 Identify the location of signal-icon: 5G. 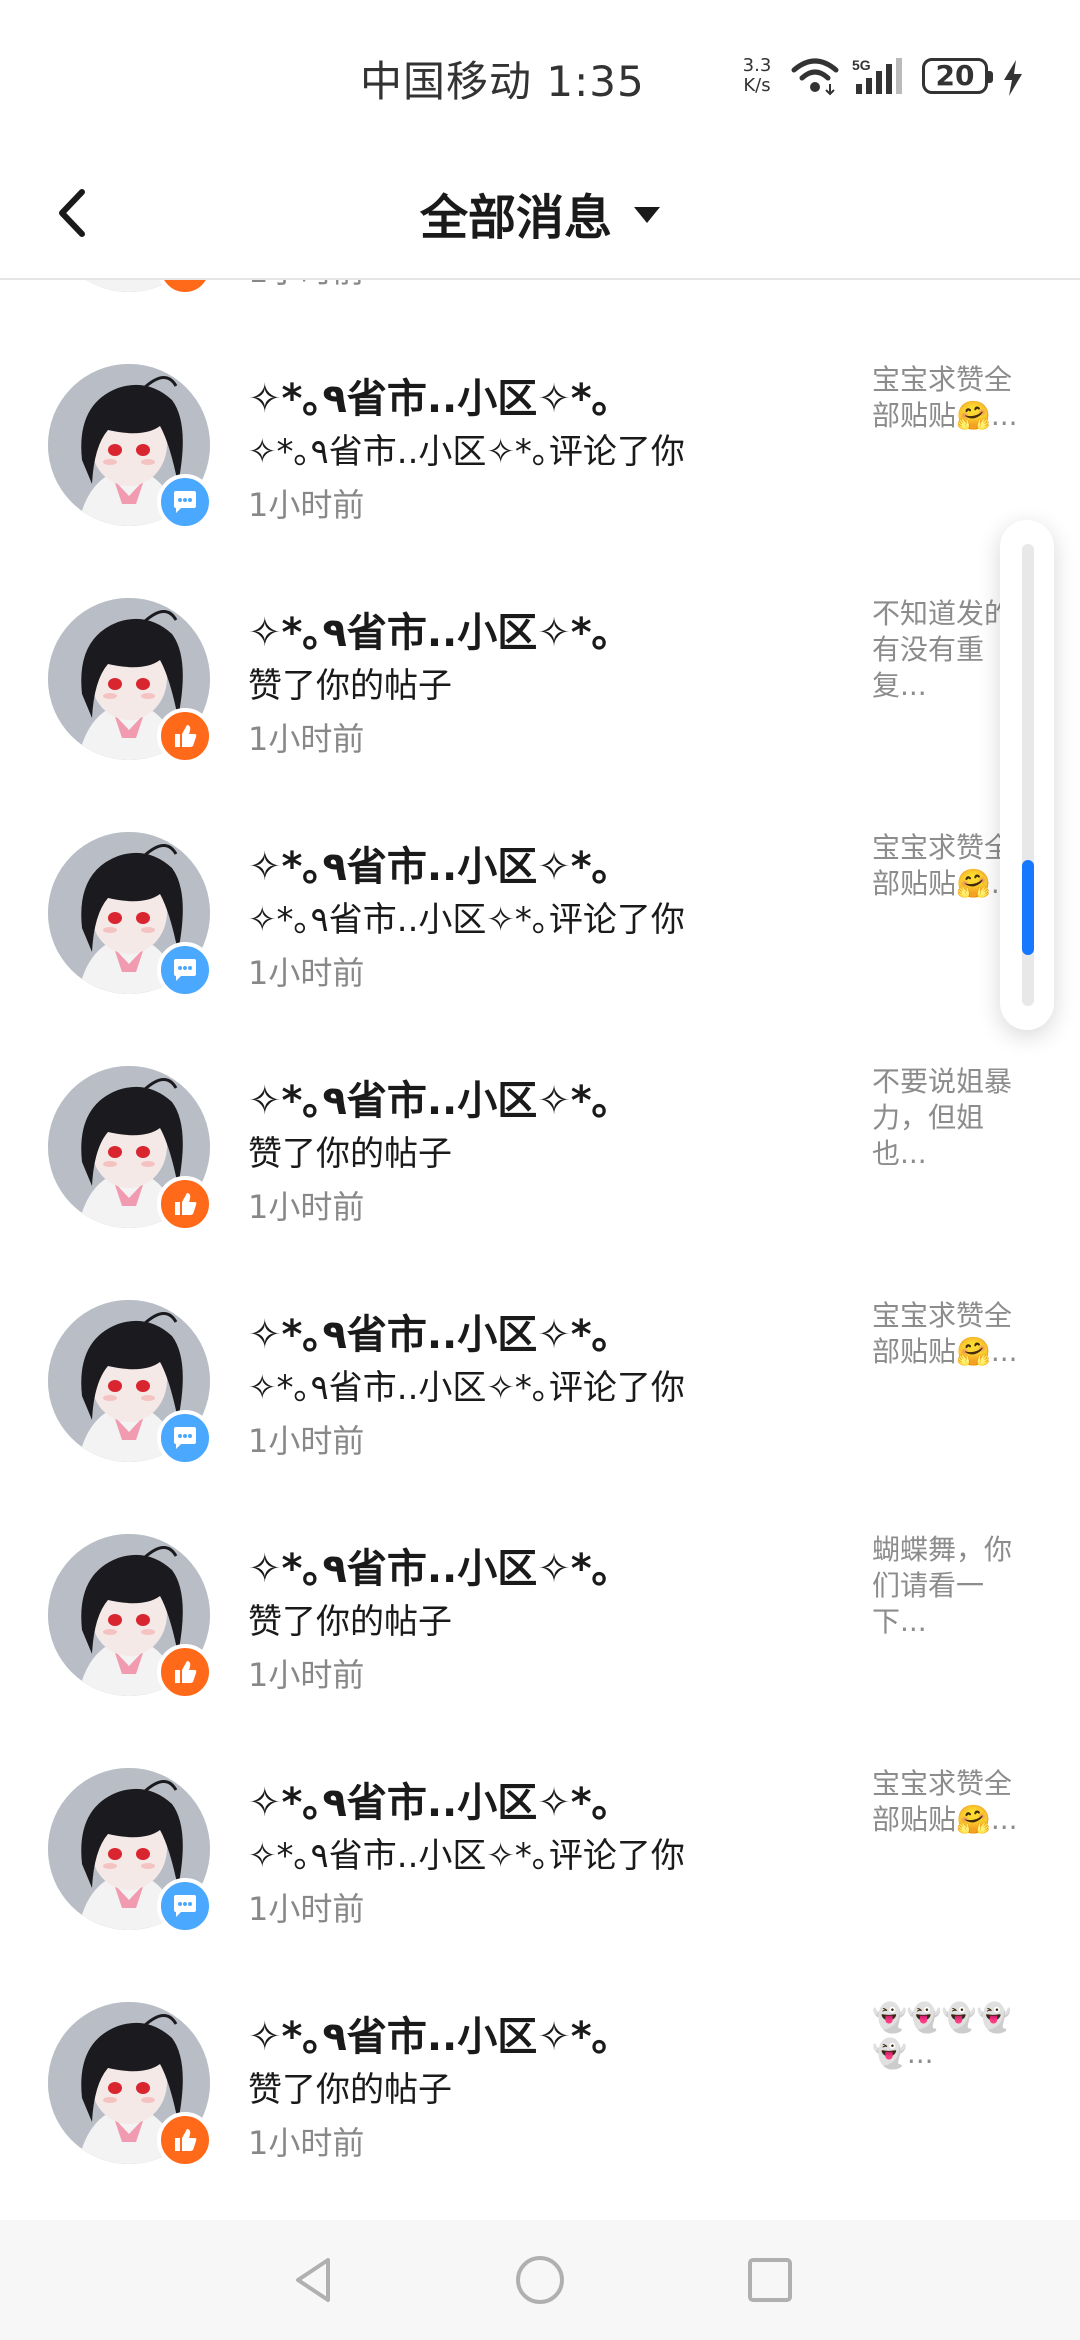
(877, 75).